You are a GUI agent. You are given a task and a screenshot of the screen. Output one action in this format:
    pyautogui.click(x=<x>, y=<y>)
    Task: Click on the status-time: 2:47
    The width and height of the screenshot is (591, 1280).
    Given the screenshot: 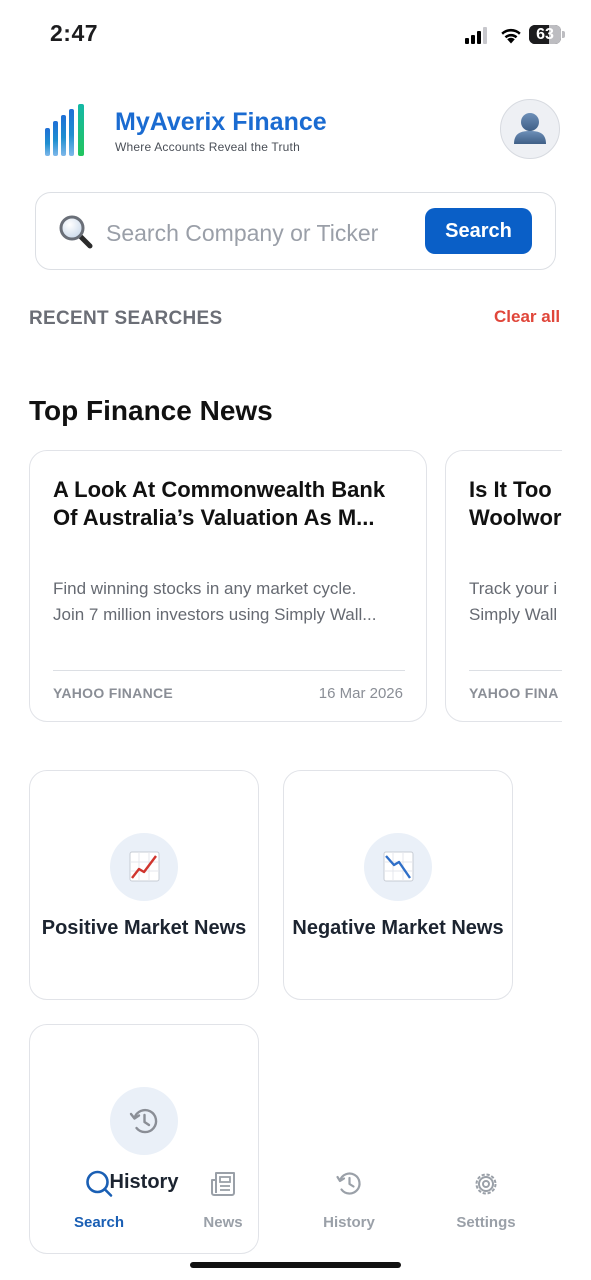 What is the action you would take?
    pyautogui.click(x=74, y=33)
    